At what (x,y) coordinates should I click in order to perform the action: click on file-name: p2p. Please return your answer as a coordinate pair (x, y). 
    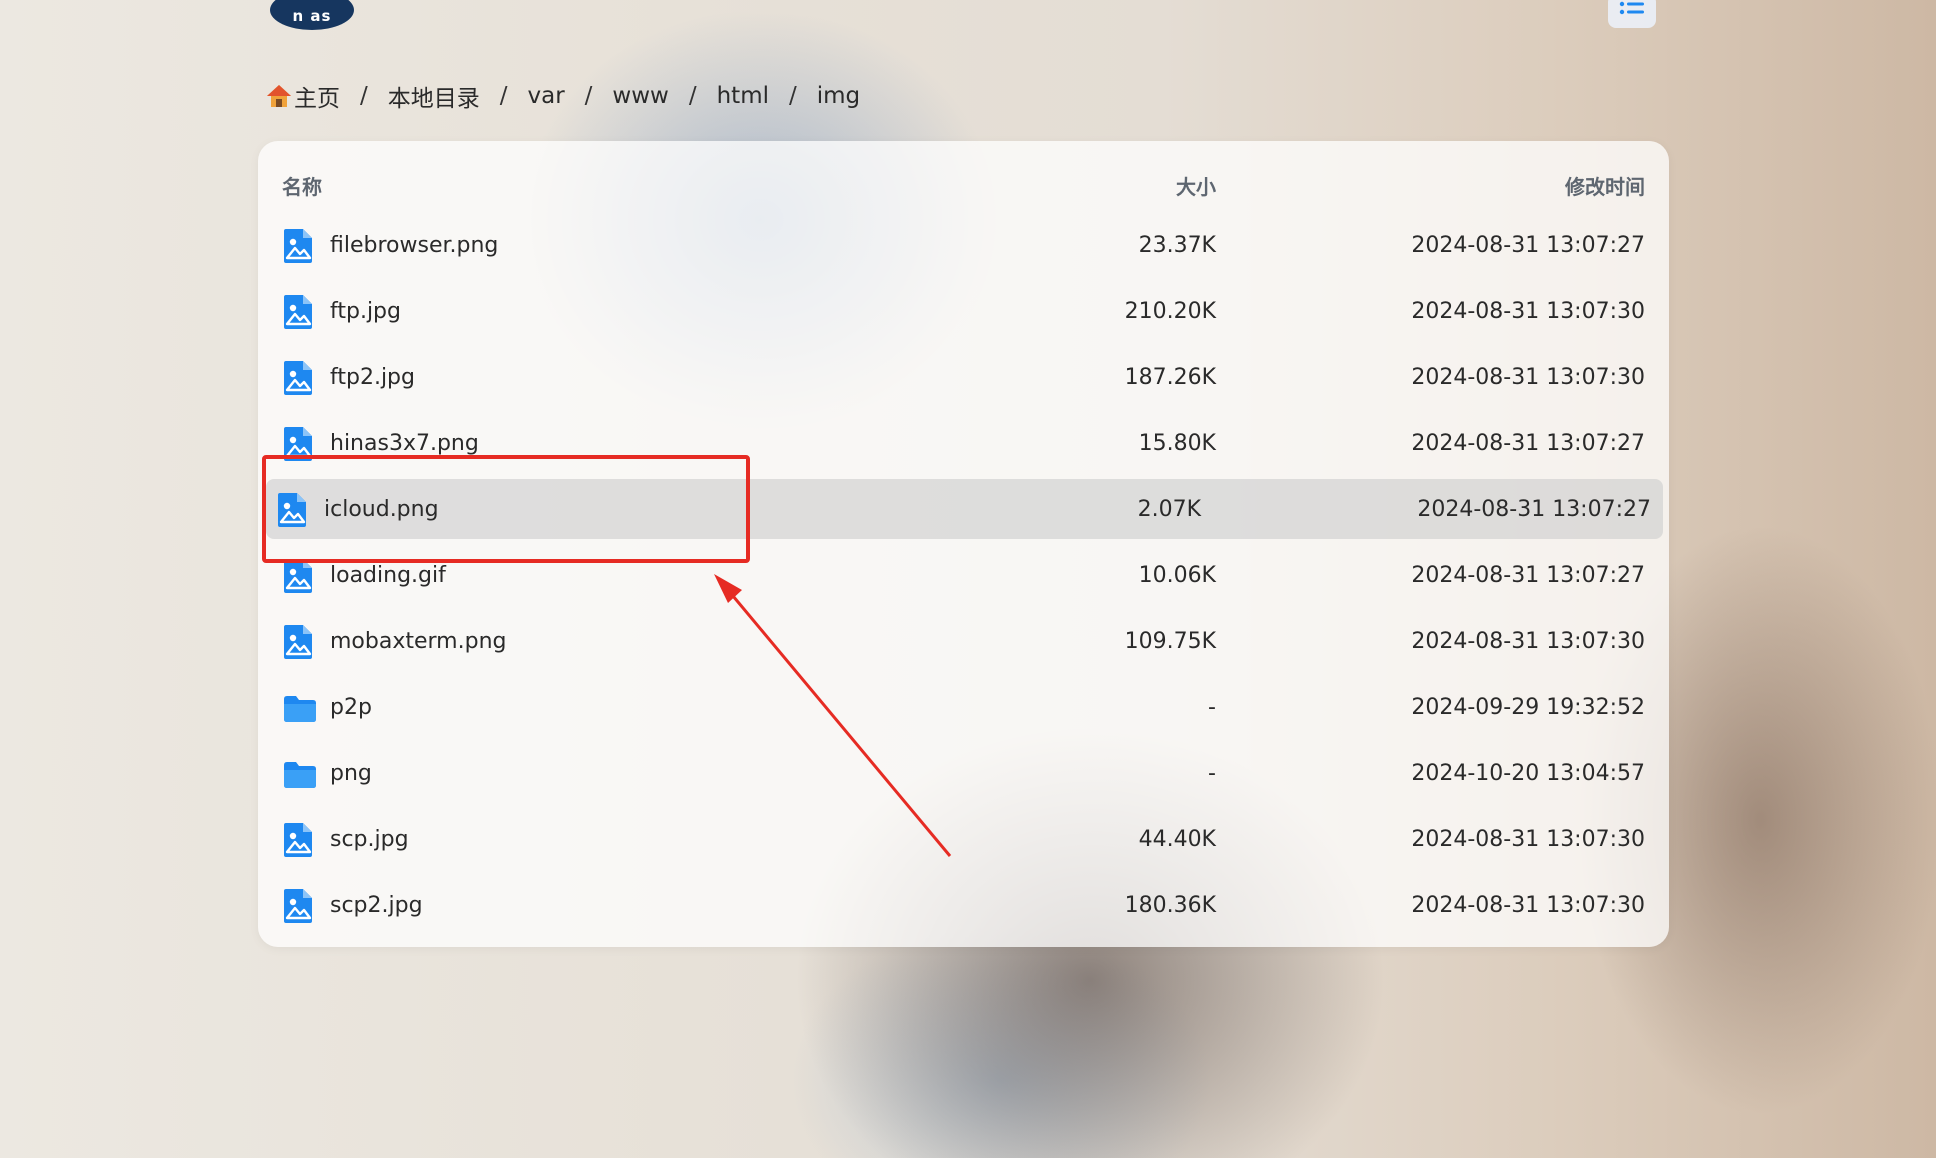
    Looking at the image, I should click on (351, 707).